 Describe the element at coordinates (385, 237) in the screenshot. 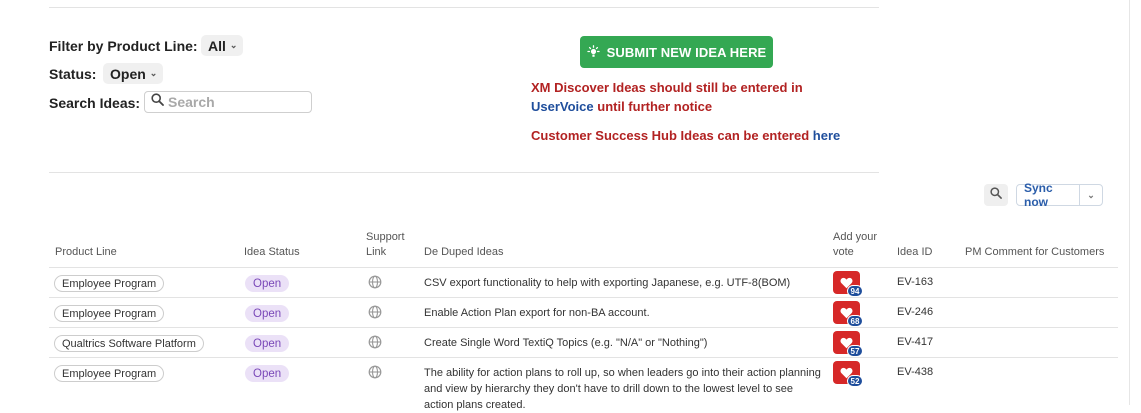

I see `col-header-support-link-line1: Support` at that location.